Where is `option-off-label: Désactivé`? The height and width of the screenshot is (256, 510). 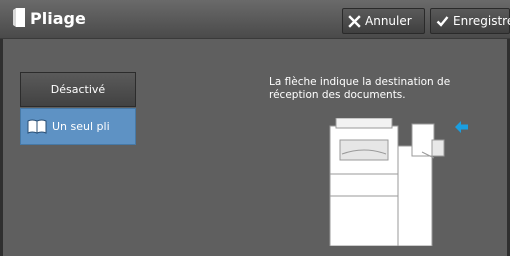 option-off-label: Désactivé is located at coordinates (78, 89).